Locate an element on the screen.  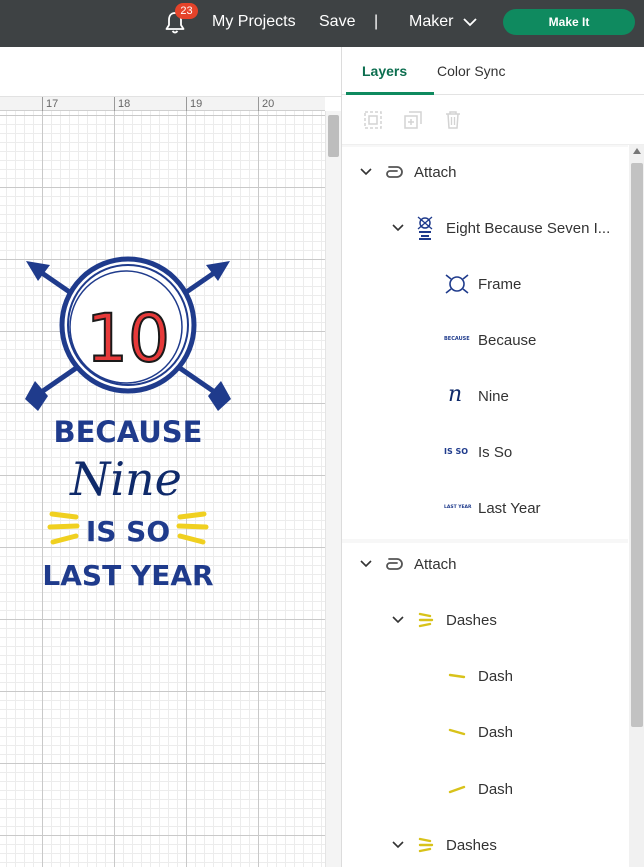
layers-scrollbar-thumb is located at coordinates (637, 445).